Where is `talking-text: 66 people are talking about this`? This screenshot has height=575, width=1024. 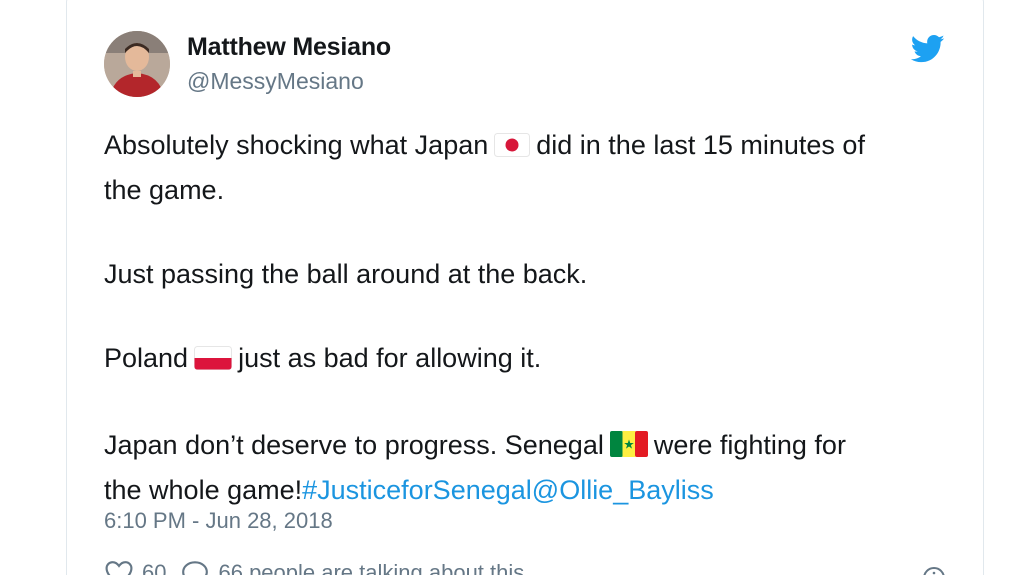
talking-text: 66 people are talking about this is located at coordinates (371, 567).